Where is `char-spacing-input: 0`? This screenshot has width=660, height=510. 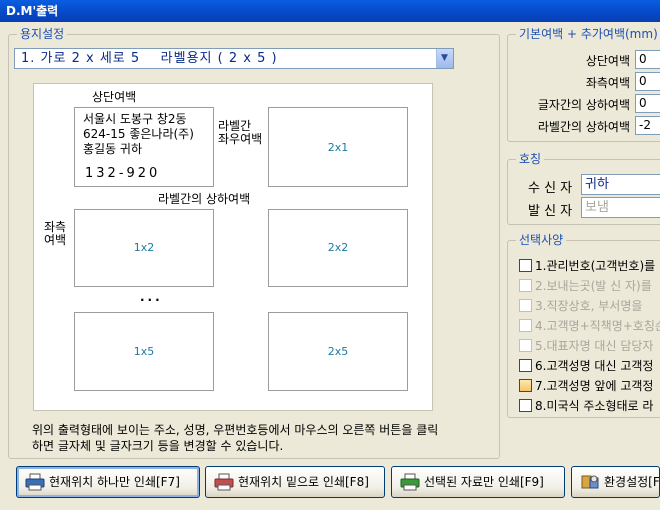 char-spacing-input: 0 is located at coordinates (647, 103).